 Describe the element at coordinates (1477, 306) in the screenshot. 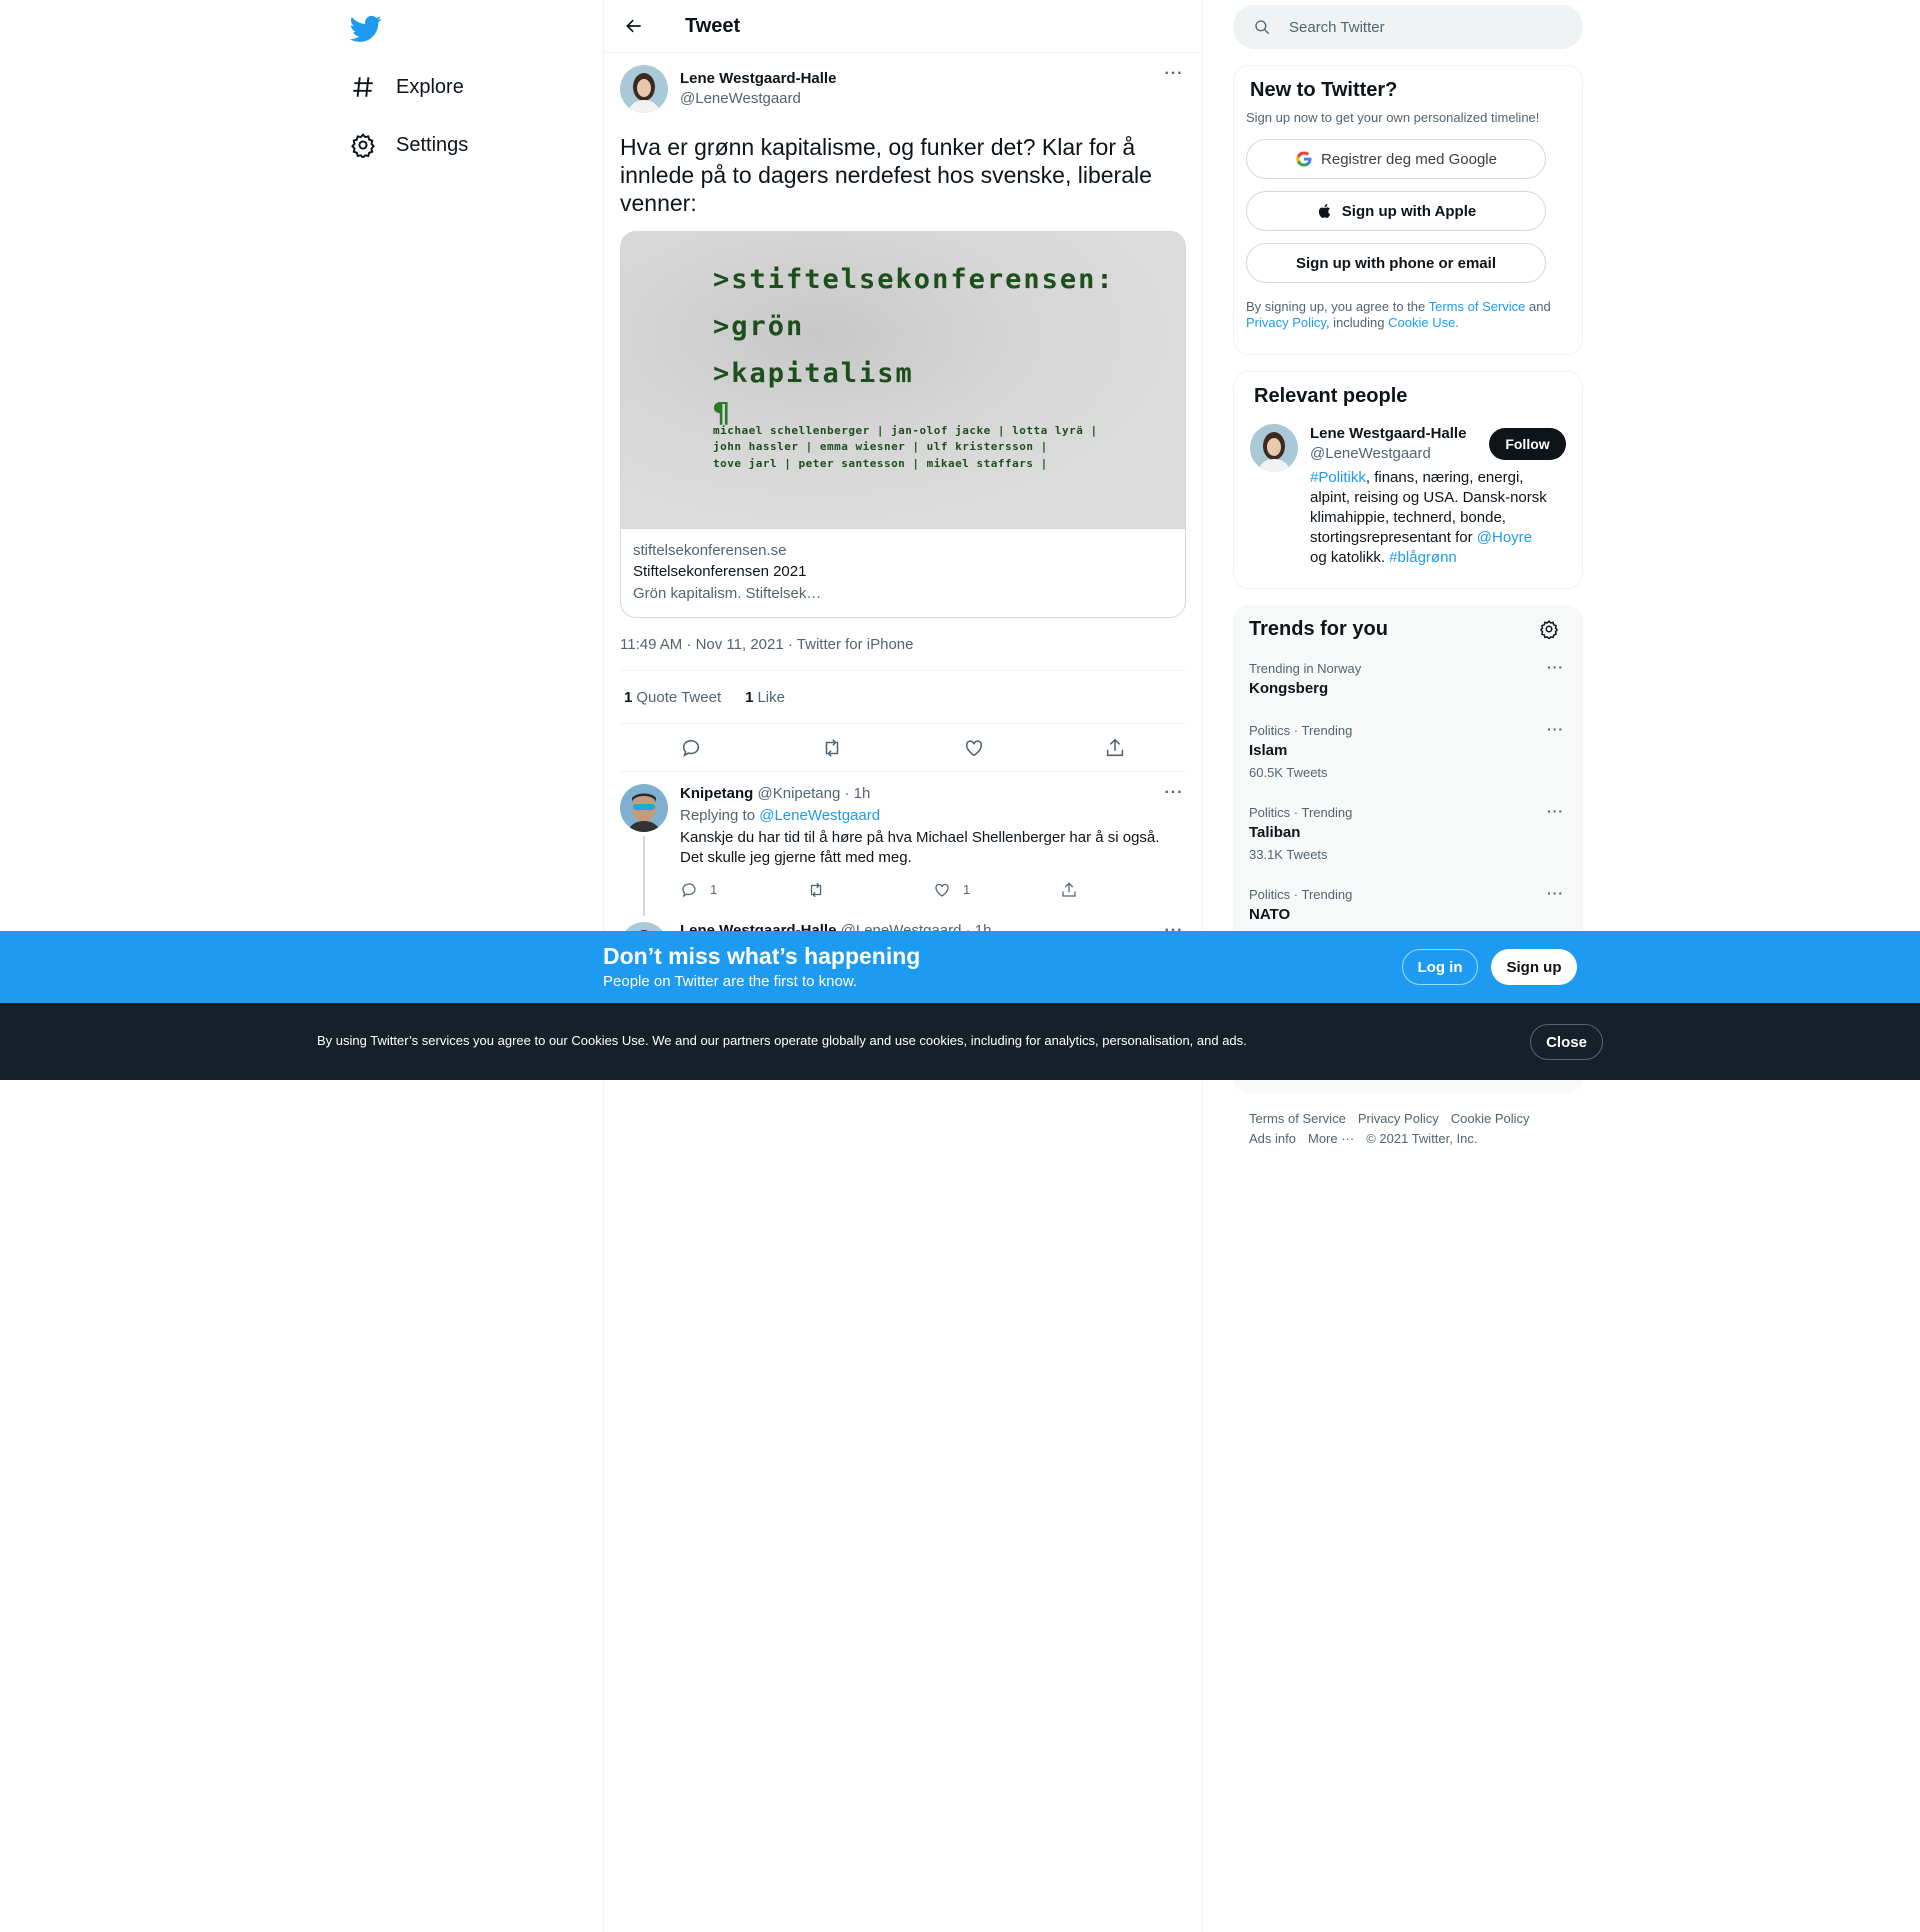

I see `terms-link: Terms of Service` at that location.